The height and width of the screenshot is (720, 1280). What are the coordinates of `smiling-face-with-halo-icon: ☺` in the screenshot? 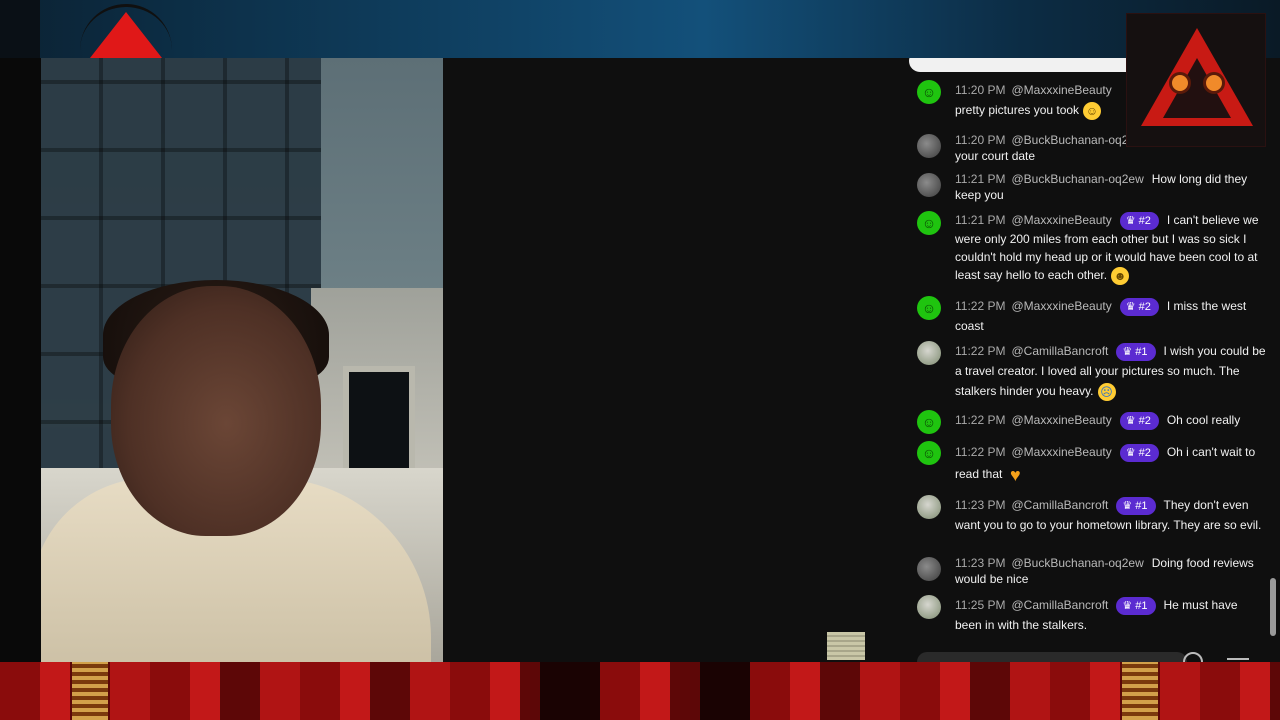 It's located at (1092, 110).